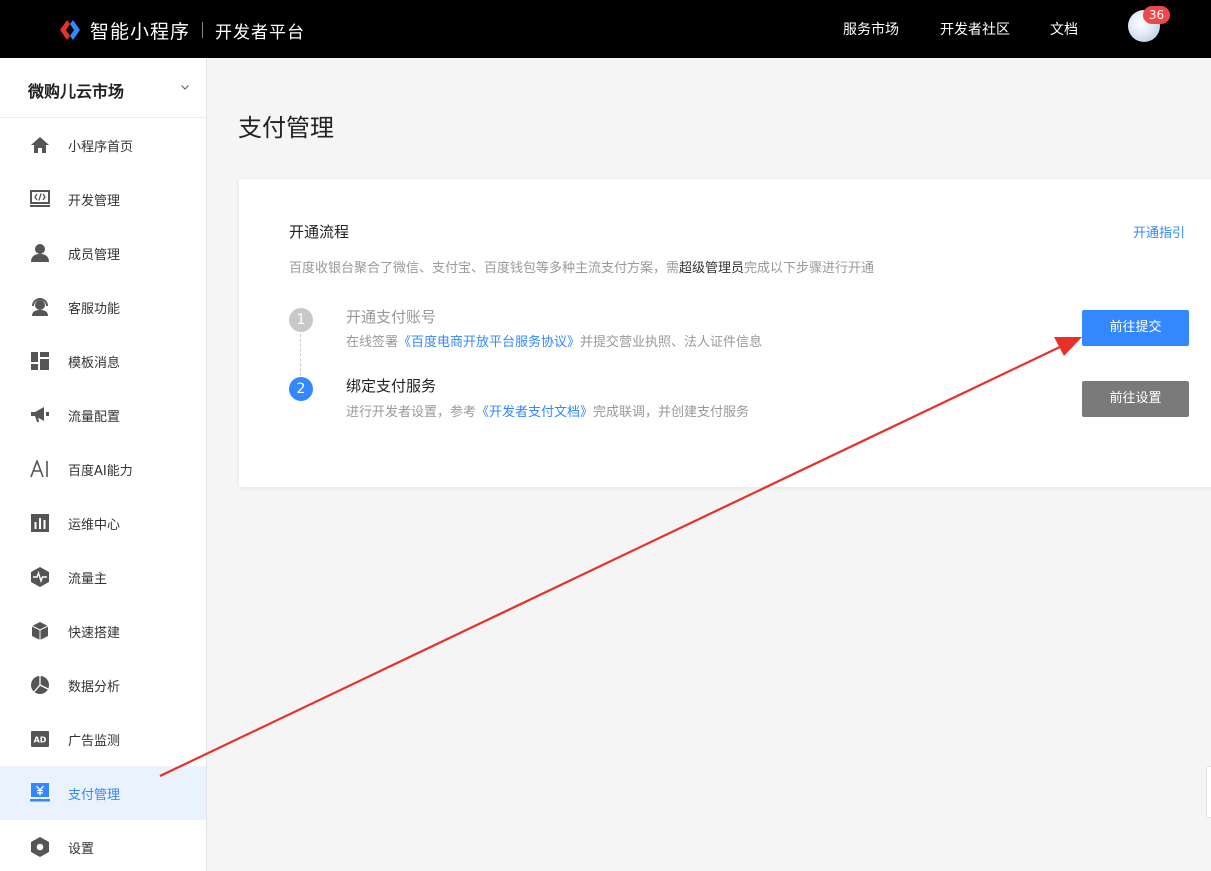  What do you see at coordinates (40, 793) in the screenshot?
I see `payment-icon` at bounding box center [40, 793].